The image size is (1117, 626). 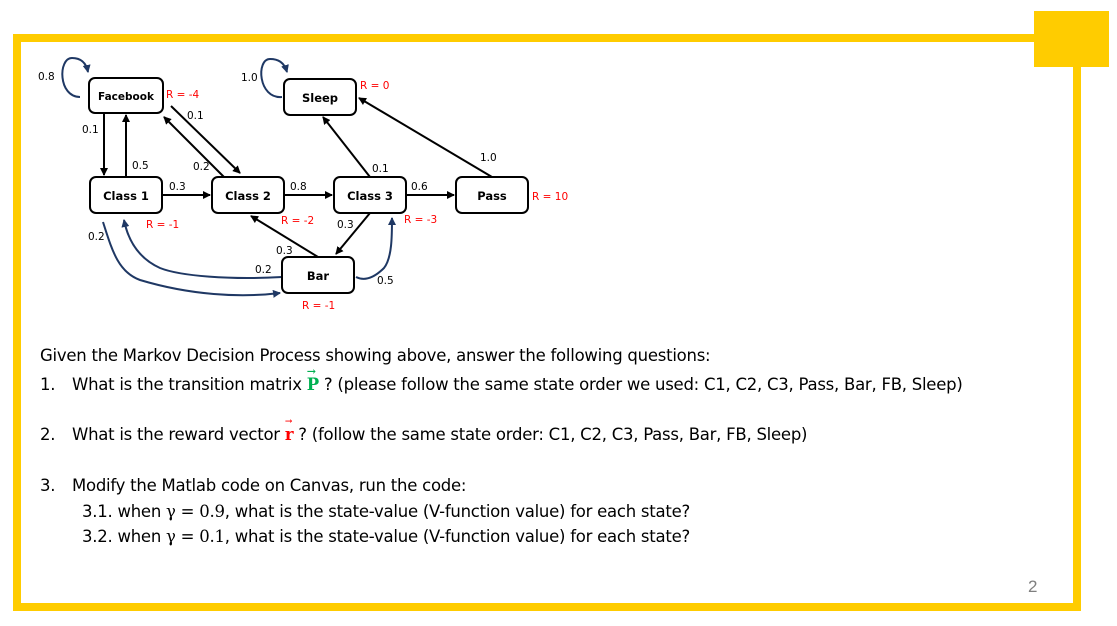 I want to click on node-class2: Class 2, so click(x=248, y=195).